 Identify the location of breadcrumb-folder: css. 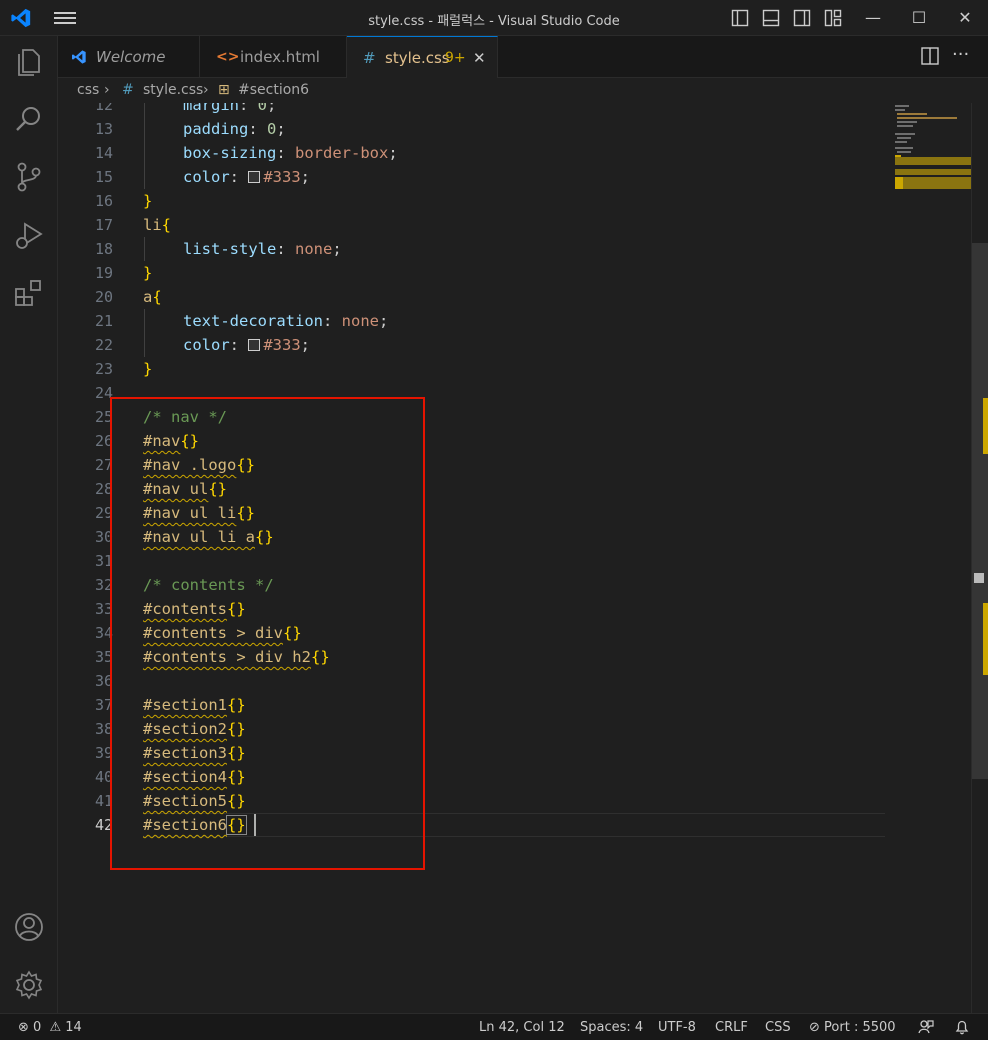
(88, 90).